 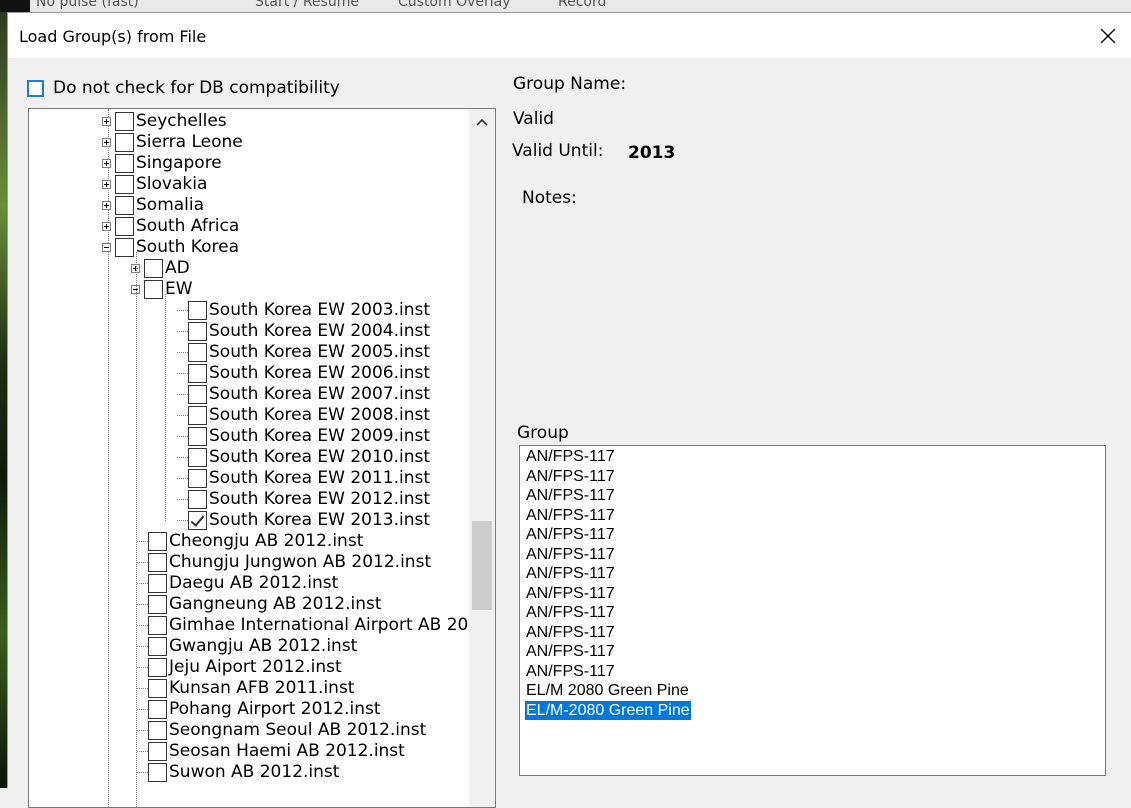 What do you see at coordinates (303, 310) in the screenshot?
I see `tree-file: South Korea EW 2003.inst` at bounding box center [303, 310].